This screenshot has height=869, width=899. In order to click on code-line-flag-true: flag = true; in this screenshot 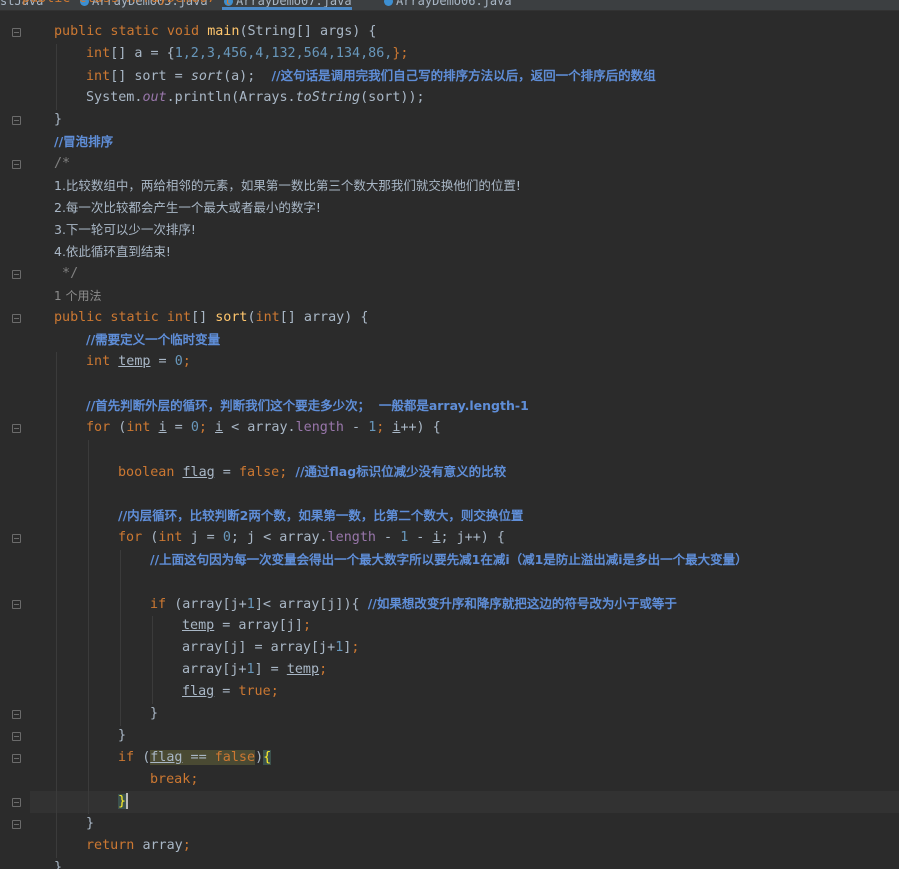, I will do `click(230, 692)`.